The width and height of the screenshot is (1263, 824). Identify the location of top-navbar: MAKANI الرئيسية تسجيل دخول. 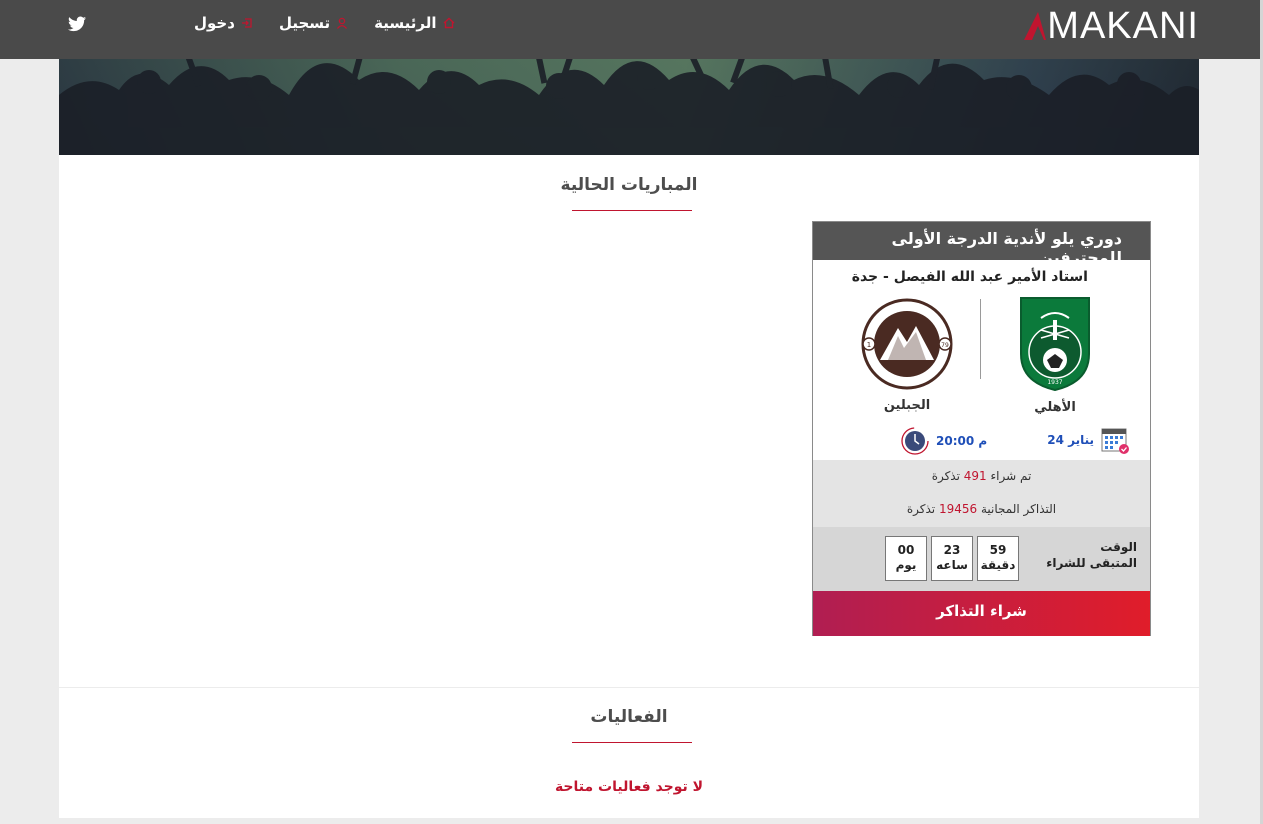
(630, 29).